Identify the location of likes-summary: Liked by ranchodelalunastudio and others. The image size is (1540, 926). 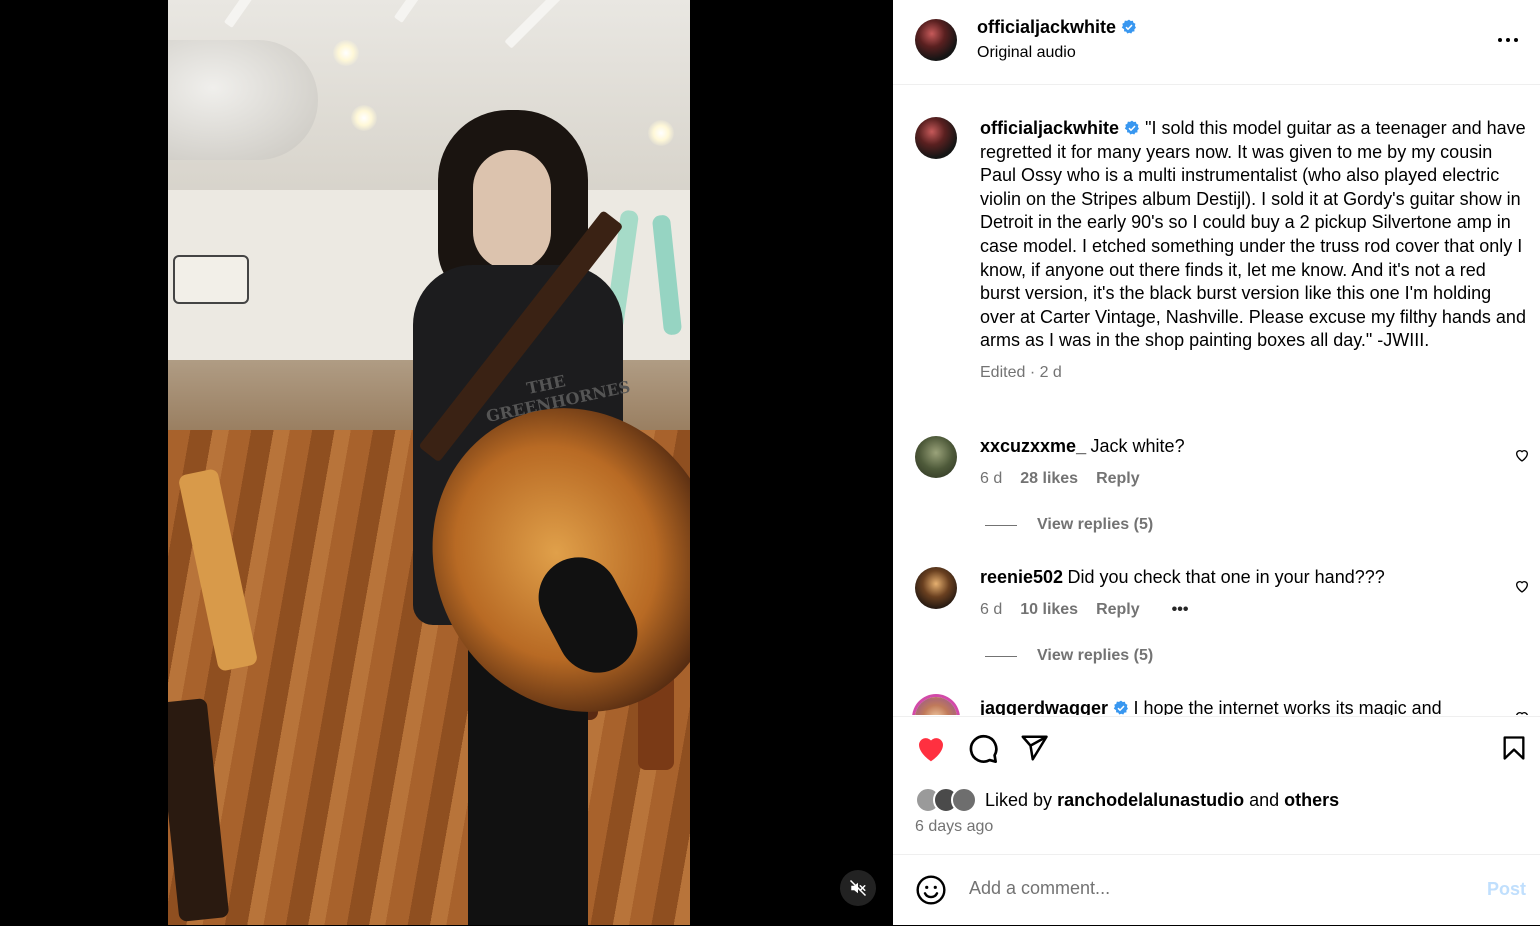
(1127, 800).